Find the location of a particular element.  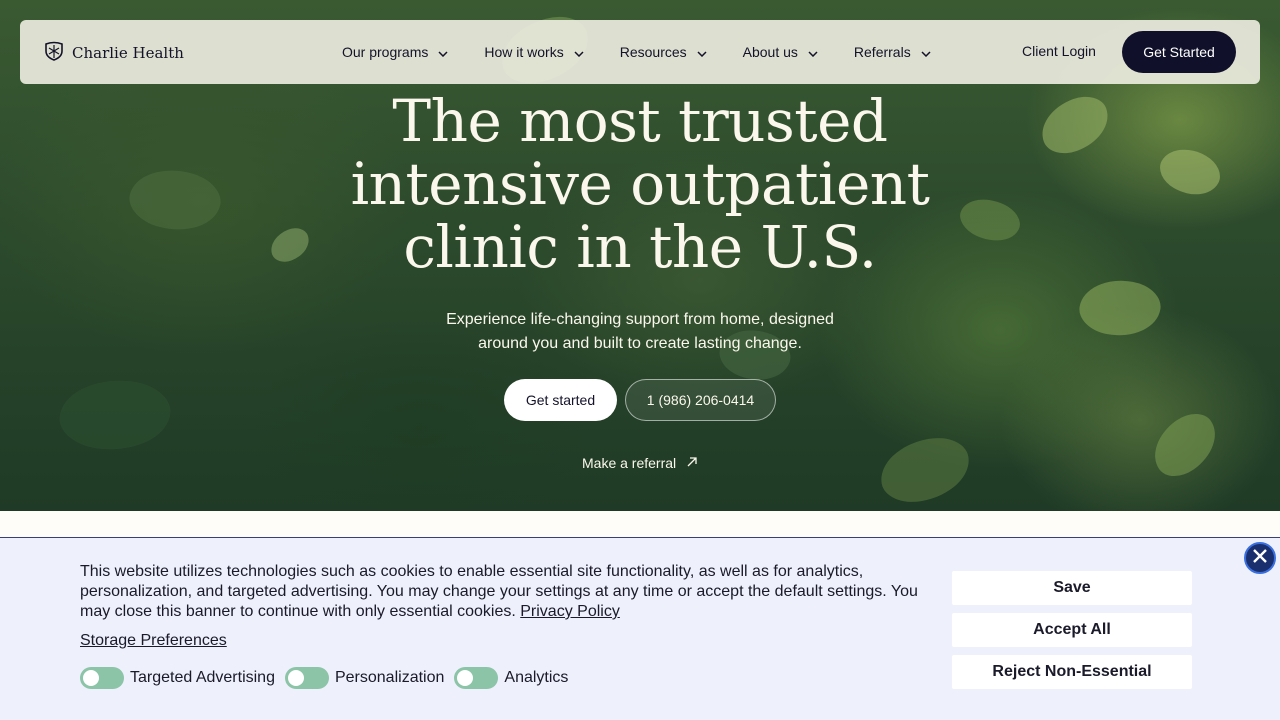

close-banner-button is located at coordinates (1260, 558).